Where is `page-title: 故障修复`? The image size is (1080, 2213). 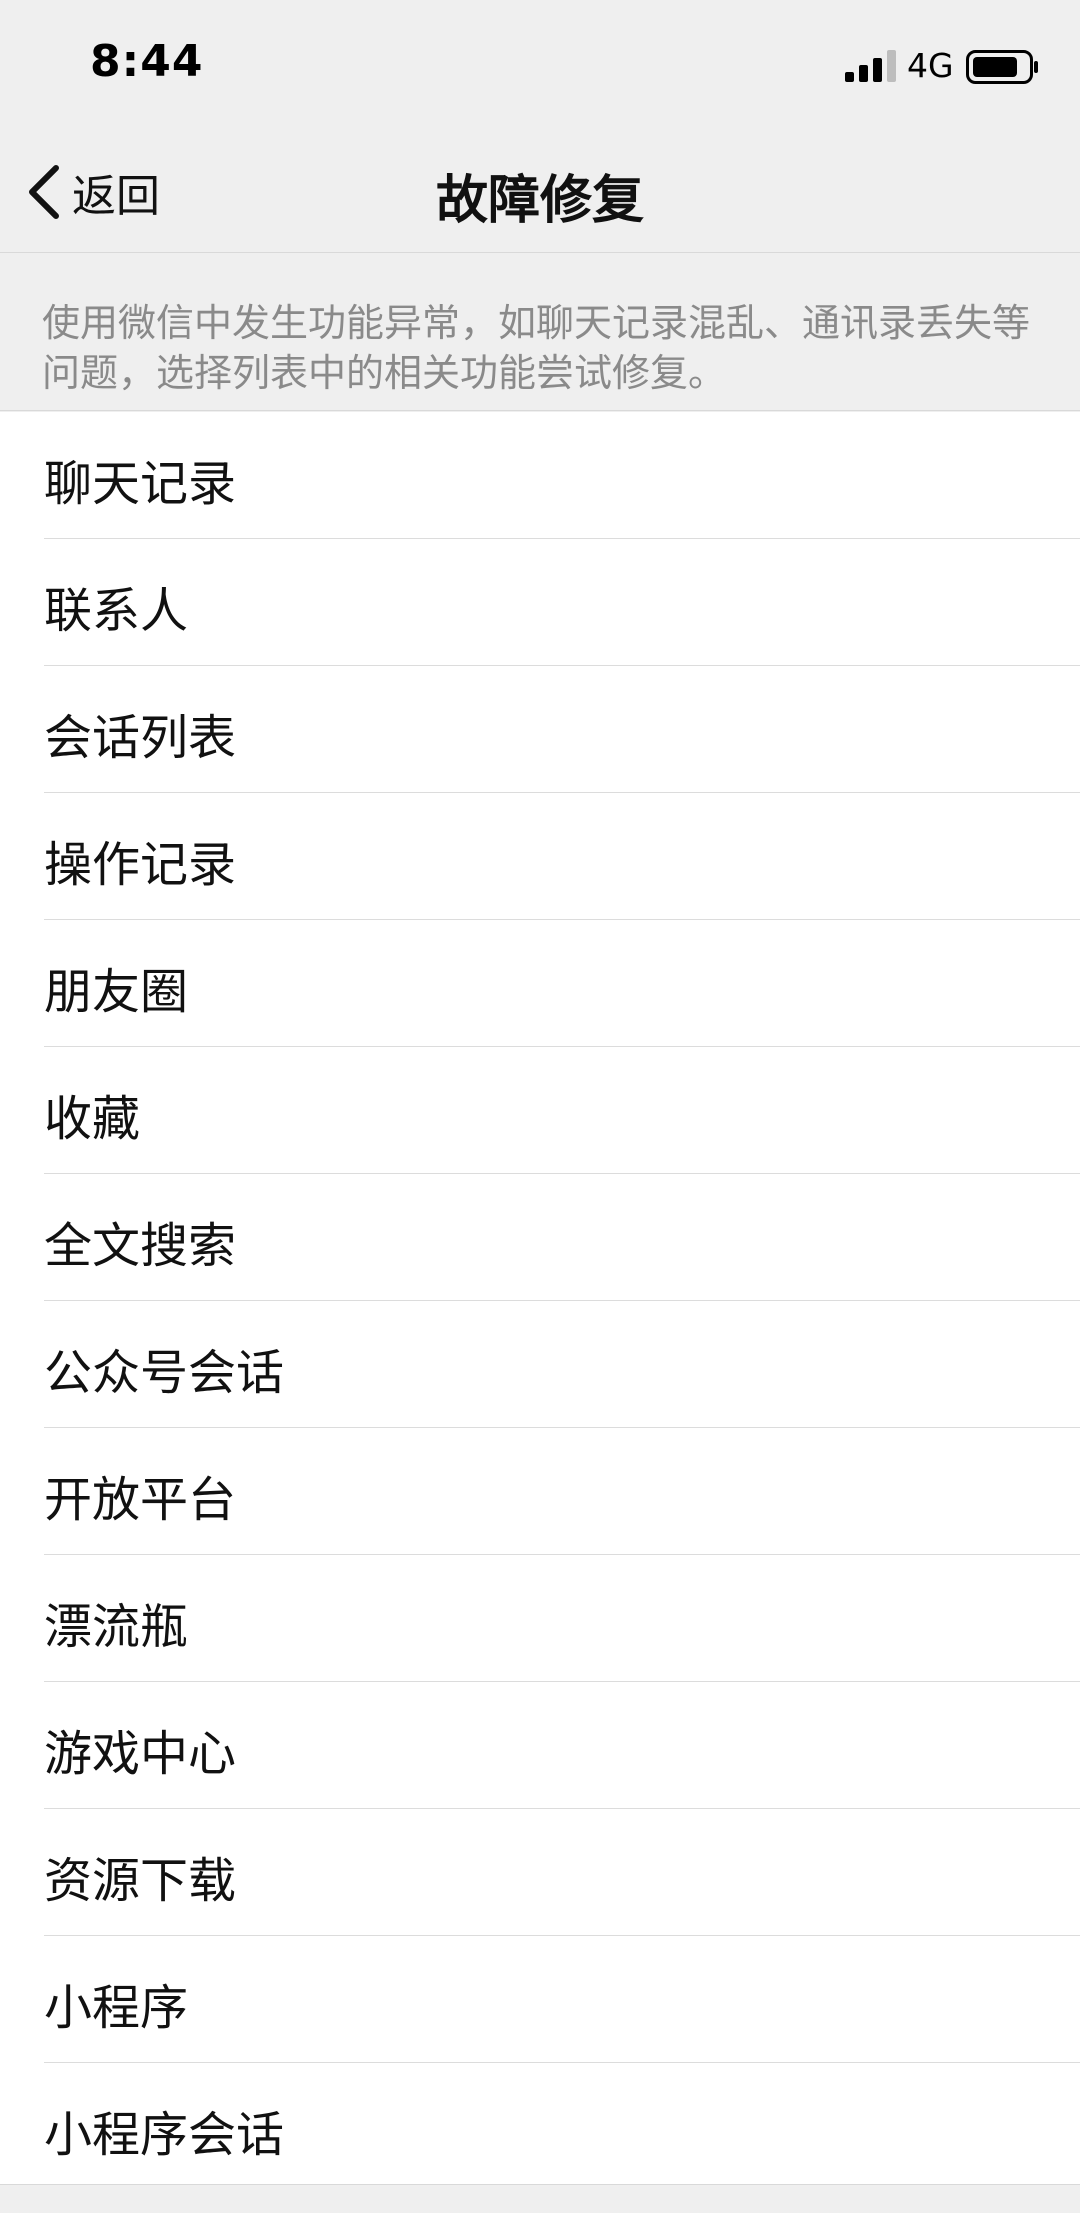
page-title: 故障修复 is located at coordinates (539, 201).